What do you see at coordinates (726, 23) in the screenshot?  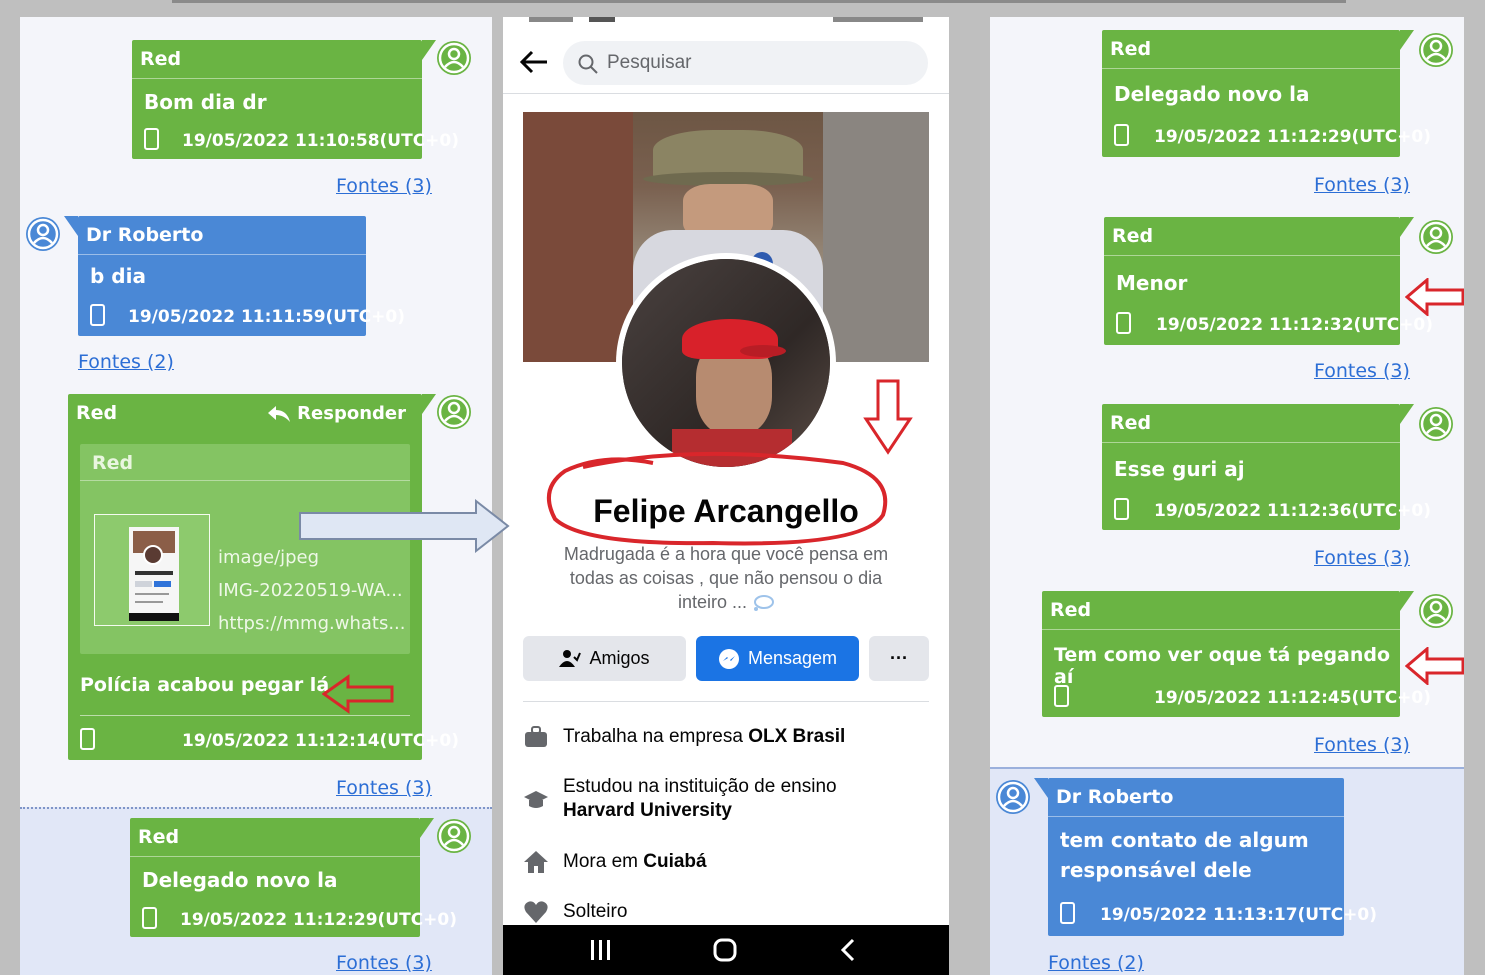 I see `status-bar` at bounding box center [726, 23].